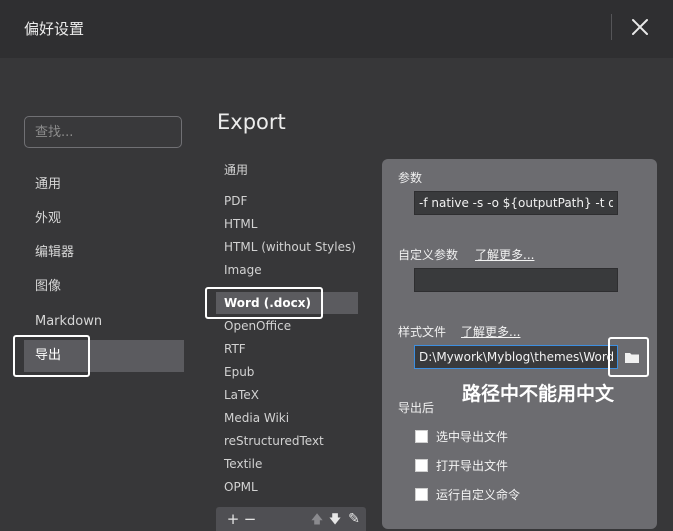 The image size is (673, 531). I want to click on format-item-openoffice: OpenOffice, so click(287, 326).